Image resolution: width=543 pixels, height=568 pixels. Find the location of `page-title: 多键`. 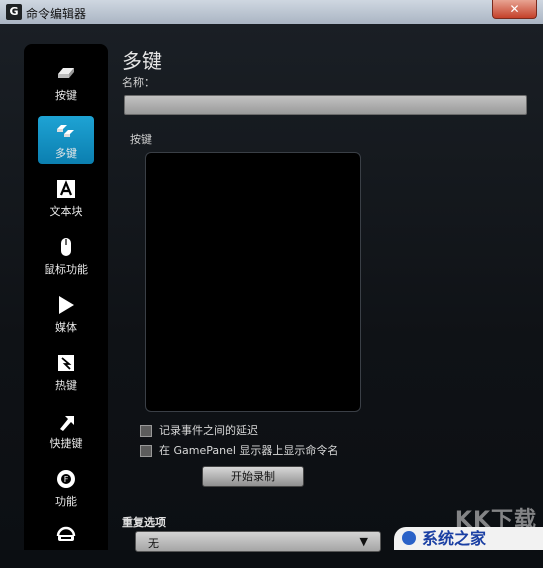

page-title: 多键 is located at coordinates (142, 61).